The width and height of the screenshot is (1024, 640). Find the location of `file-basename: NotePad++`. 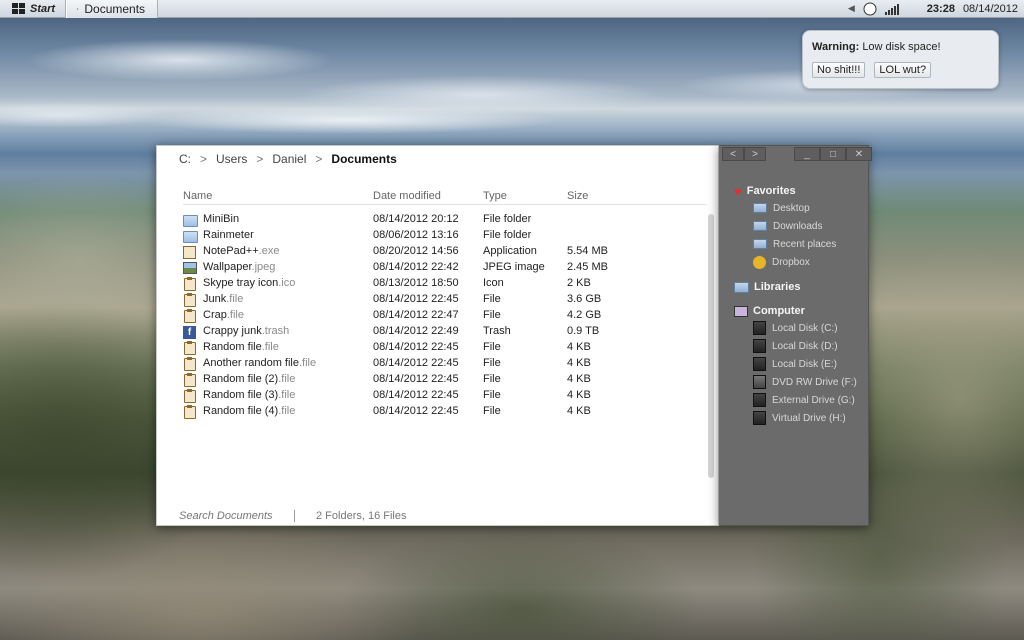

file-basename: NotePad++ is located at coordinates (231, 251).